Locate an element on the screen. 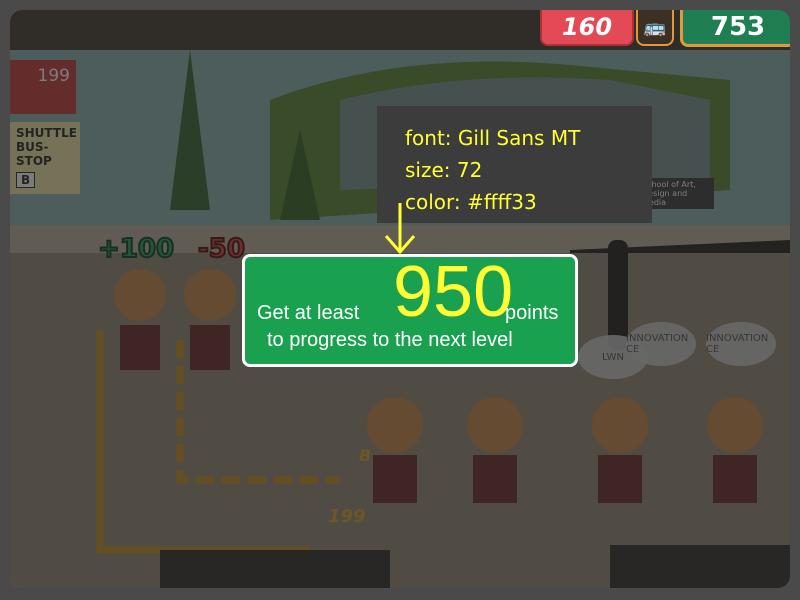 The height and width of the screenshot is (600, 800). bus-icon: 🚌 is located at coordinates (655, 28).